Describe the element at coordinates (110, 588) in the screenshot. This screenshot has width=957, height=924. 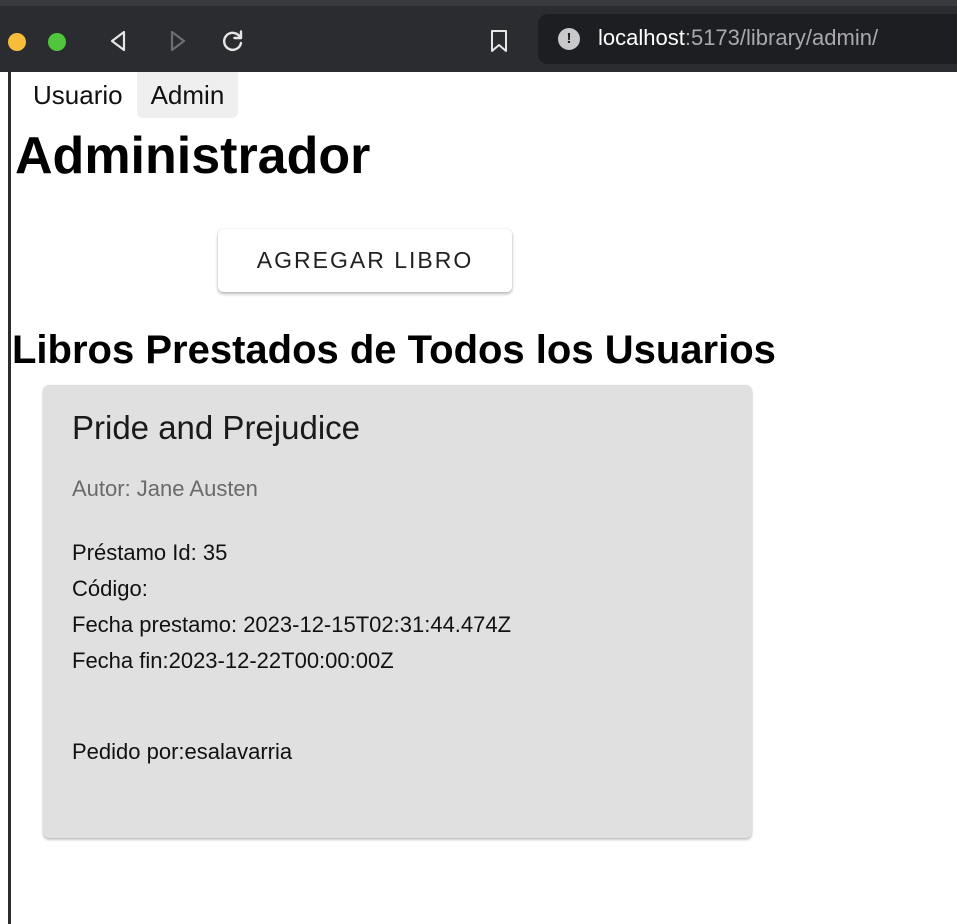
I see `loan-code: Código:` at that location.